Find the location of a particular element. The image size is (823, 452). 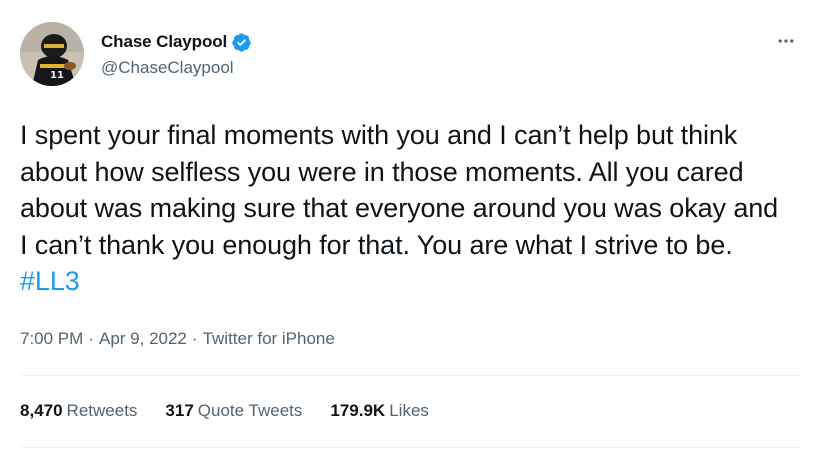

verified-badge-icon is located at coordinates (241, 42).